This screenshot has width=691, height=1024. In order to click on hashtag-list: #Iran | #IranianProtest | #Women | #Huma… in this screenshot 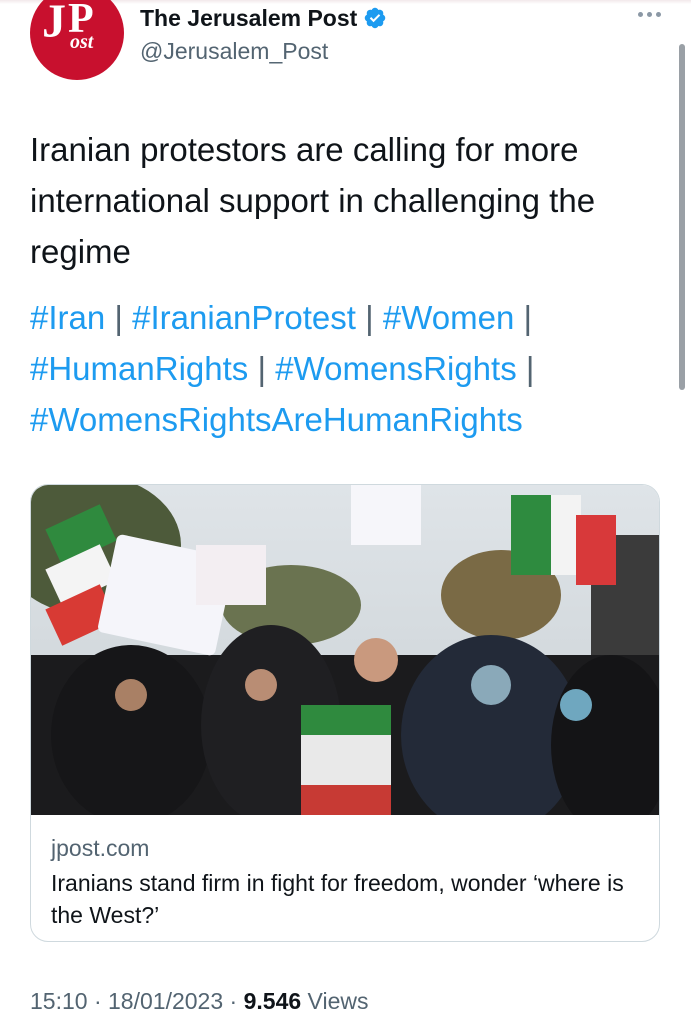, I will do `click(350, 368)`.